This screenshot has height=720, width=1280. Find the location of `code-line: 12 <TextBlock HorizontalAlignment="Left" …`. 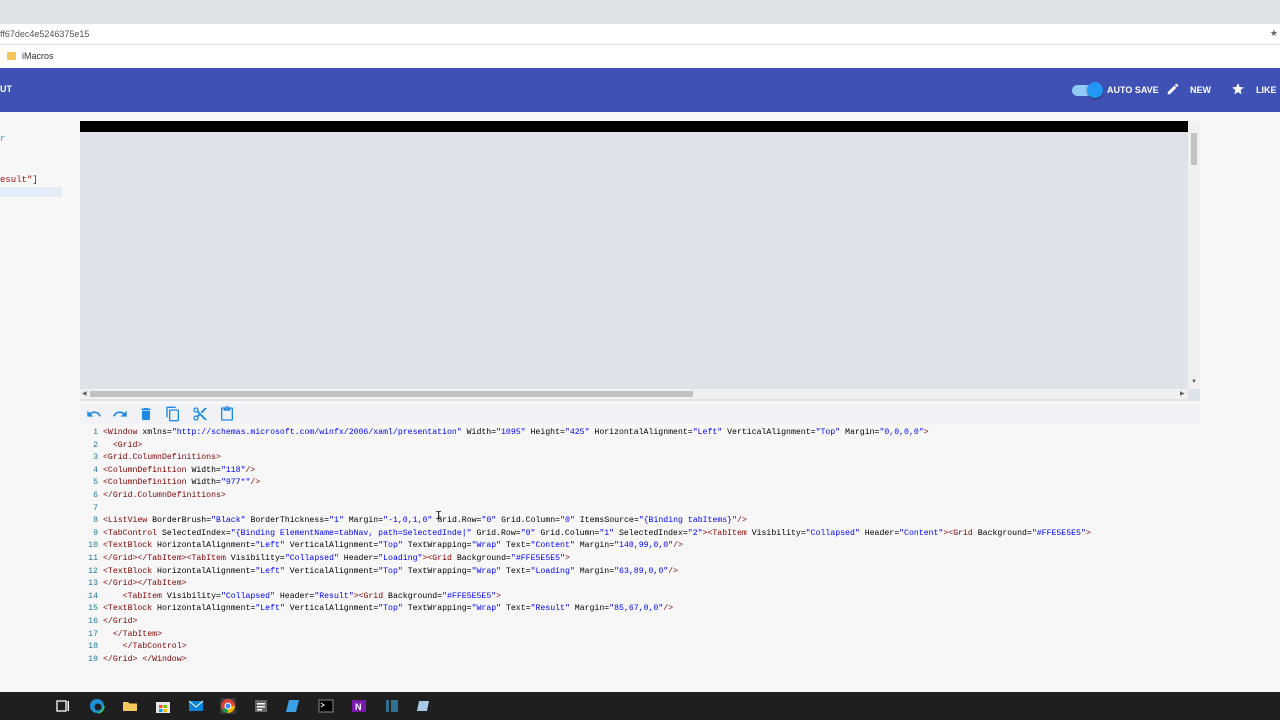

code-line: 12 <TextBlock HorizontalAlignment="Left" … is located at coordinates (640, 572).